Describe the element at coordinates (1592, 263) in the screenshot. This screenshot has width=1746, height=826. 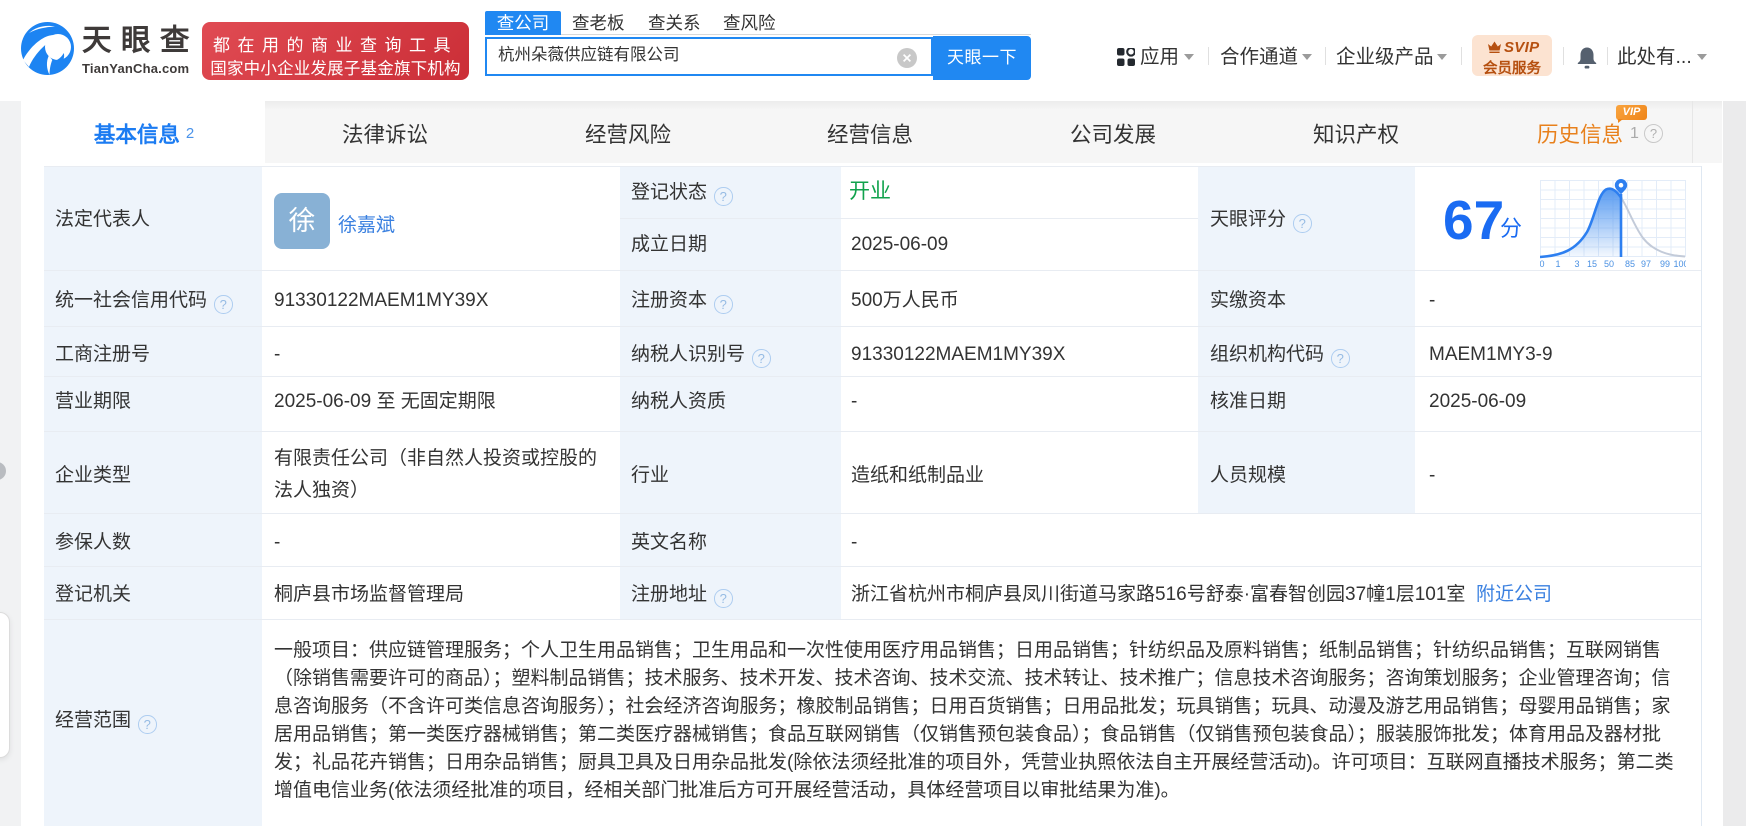
I see `svg-text: 15` at that location.